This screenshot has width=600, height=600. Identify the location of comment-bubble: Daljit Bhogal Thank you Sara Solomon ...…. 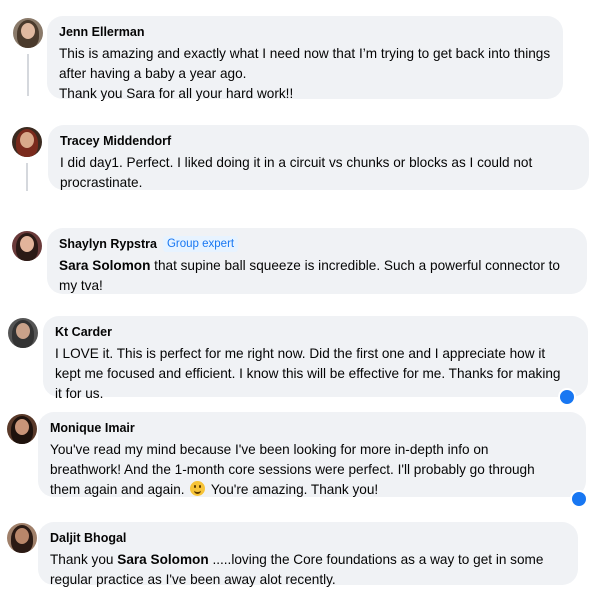
(308, 554).